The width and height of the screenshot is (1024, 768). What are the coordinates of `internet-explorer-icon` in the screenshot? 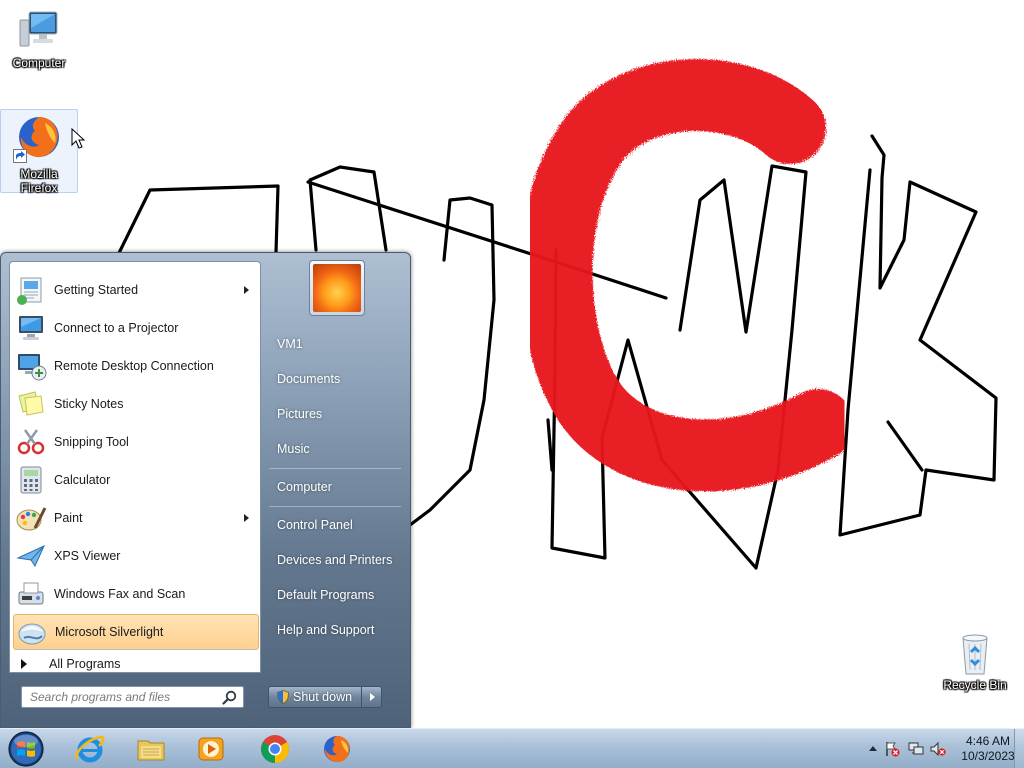 It's located at (90, 749).